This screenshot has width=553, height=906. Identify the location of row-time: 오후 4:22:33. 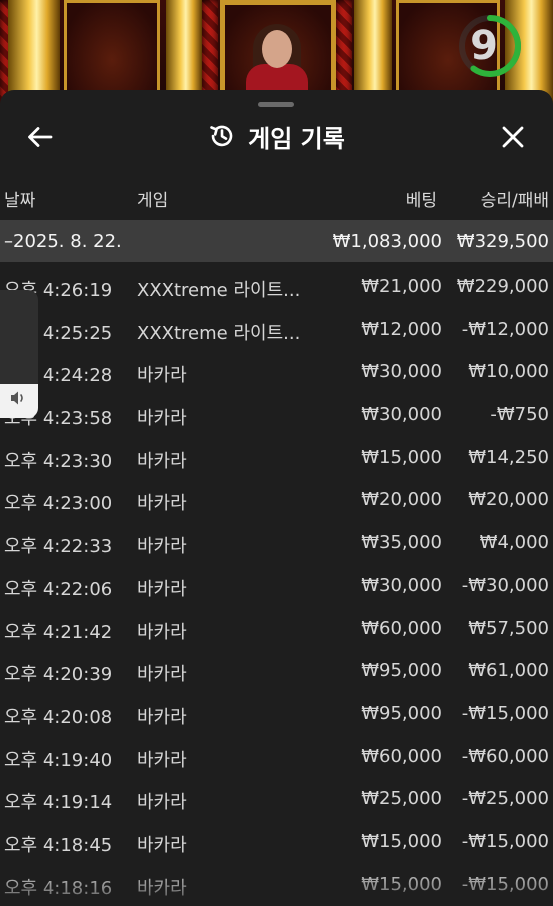
(58, 547).